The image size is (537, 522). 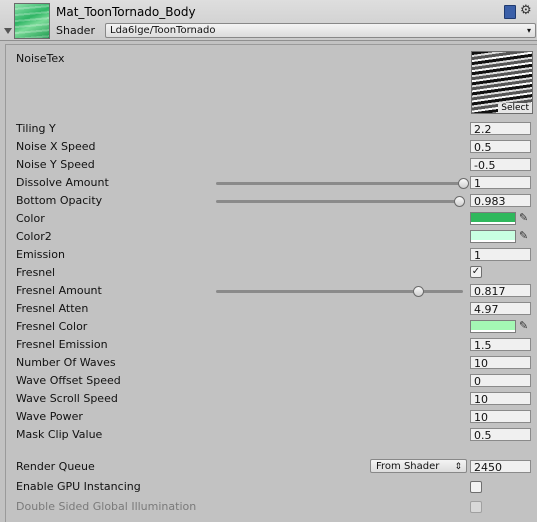 What do you see at coordinates (500, 255) in the screenshot?
I see `emission-field: 1` at bounding box center [500, 255].